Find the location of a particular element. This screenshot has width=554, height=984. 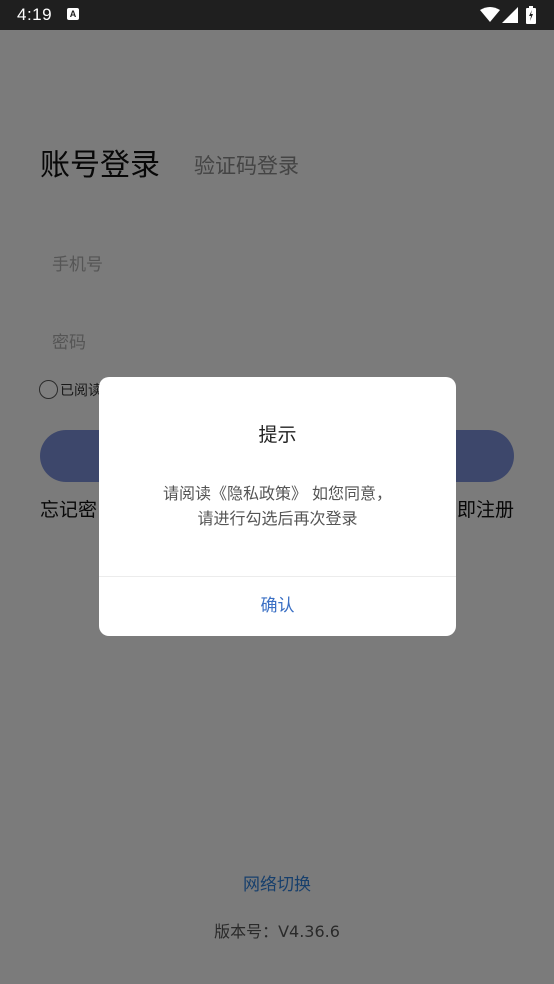

signal-icon is located at coordinates (510, 15).